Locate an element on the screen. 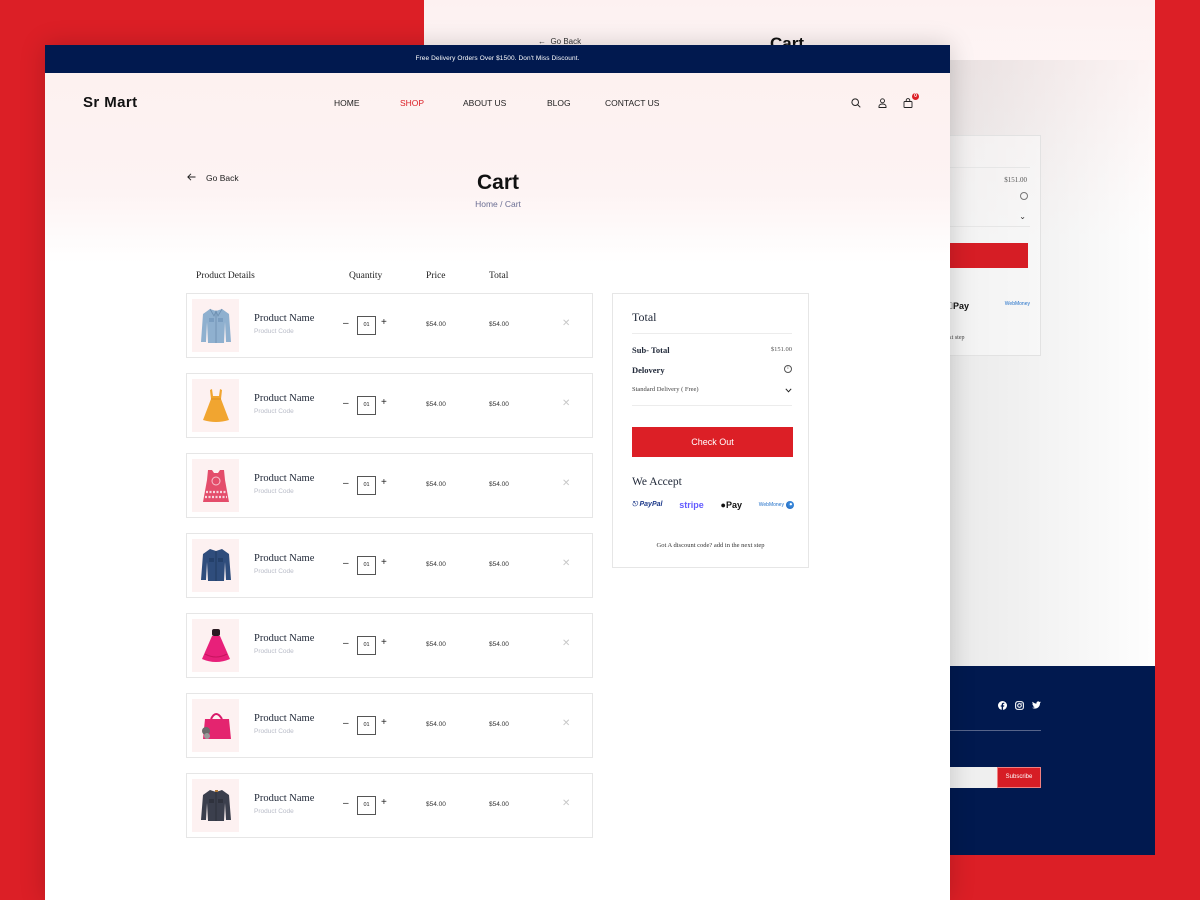 This screenshot has height=900, width=1200. search-icon is located at coordinates (856, 103).